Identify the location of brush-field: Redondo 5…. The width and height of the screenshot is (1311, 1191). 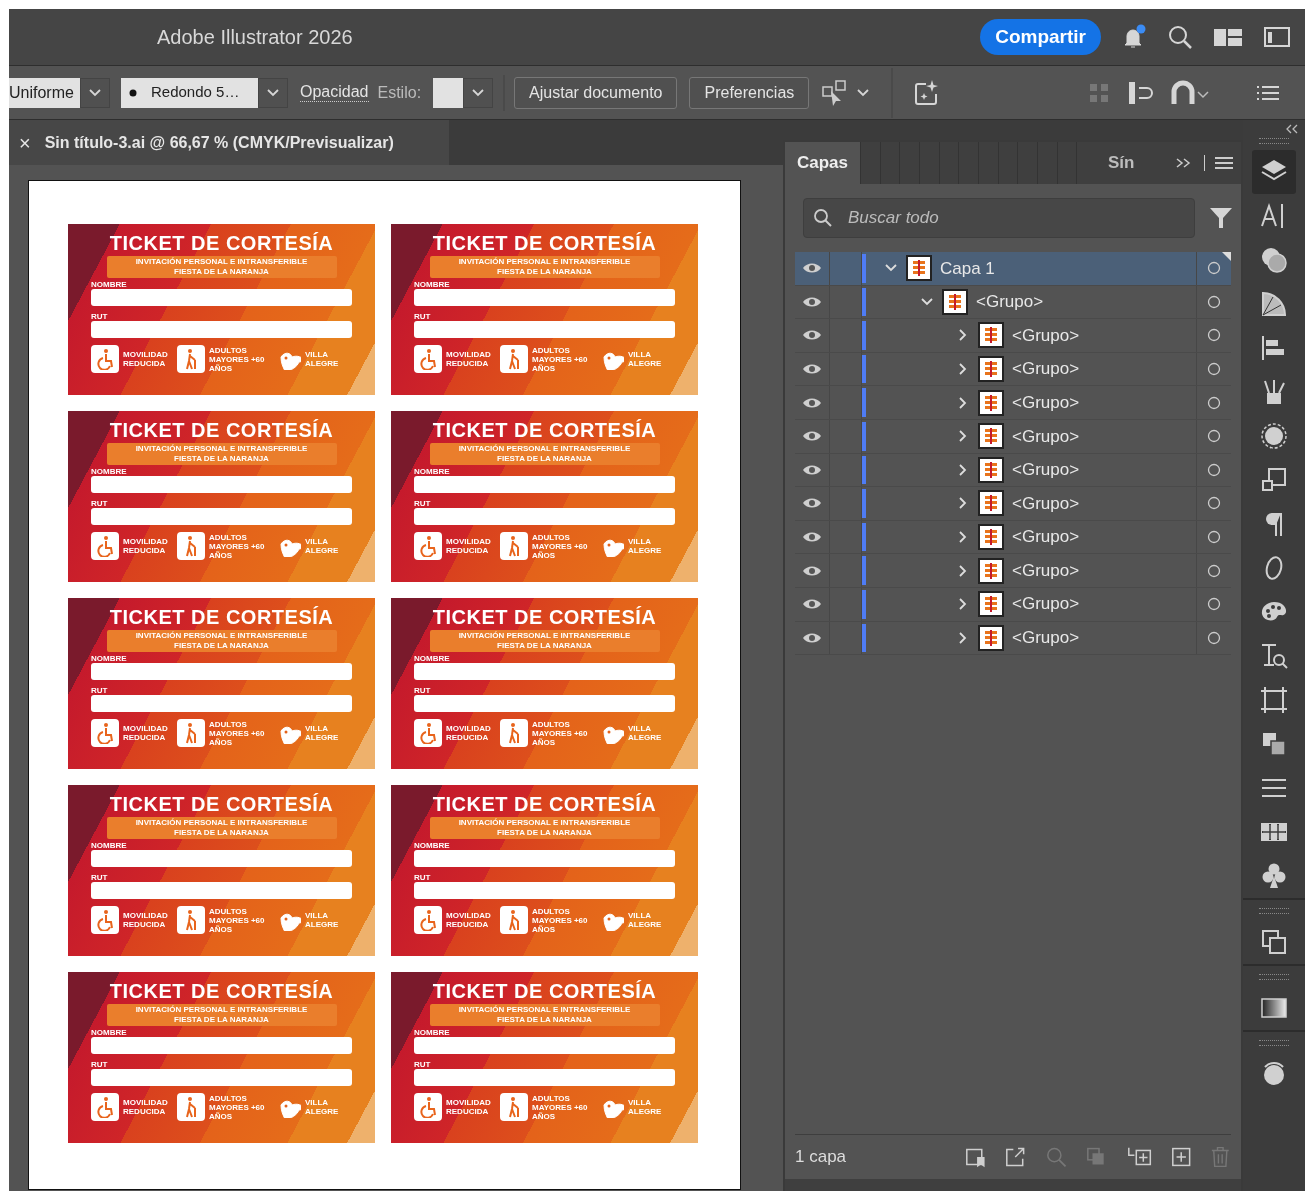
(189, 92).